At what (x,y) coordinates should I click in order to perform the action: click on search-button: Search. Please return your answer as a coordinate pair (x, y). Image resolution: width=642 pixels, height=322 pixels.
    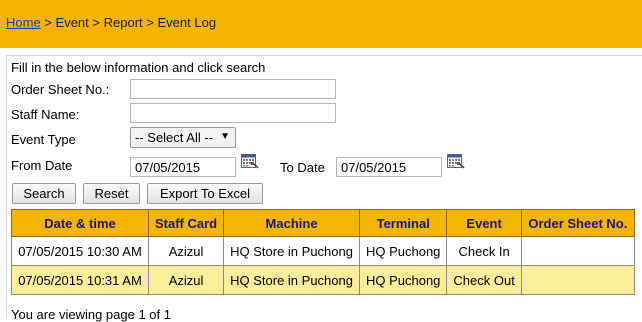
    Looking at the image, I should click on (44, 193).